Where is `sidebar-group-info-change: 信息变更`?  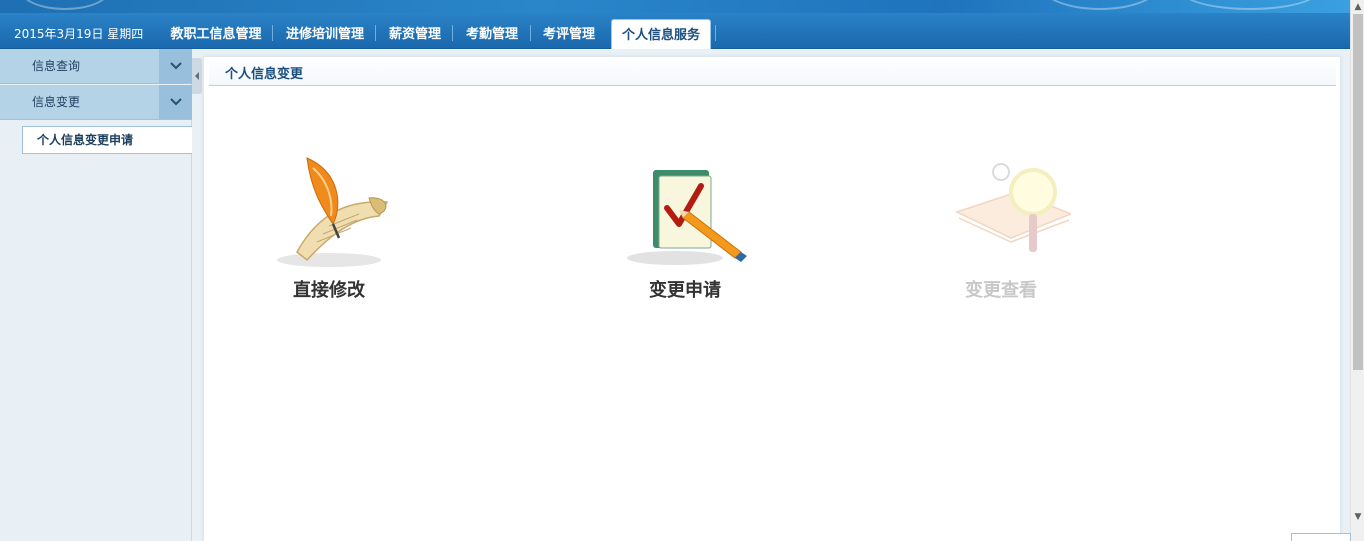
sidebar-group-info-change: 信息变更 is located at coordinates (96, 102).